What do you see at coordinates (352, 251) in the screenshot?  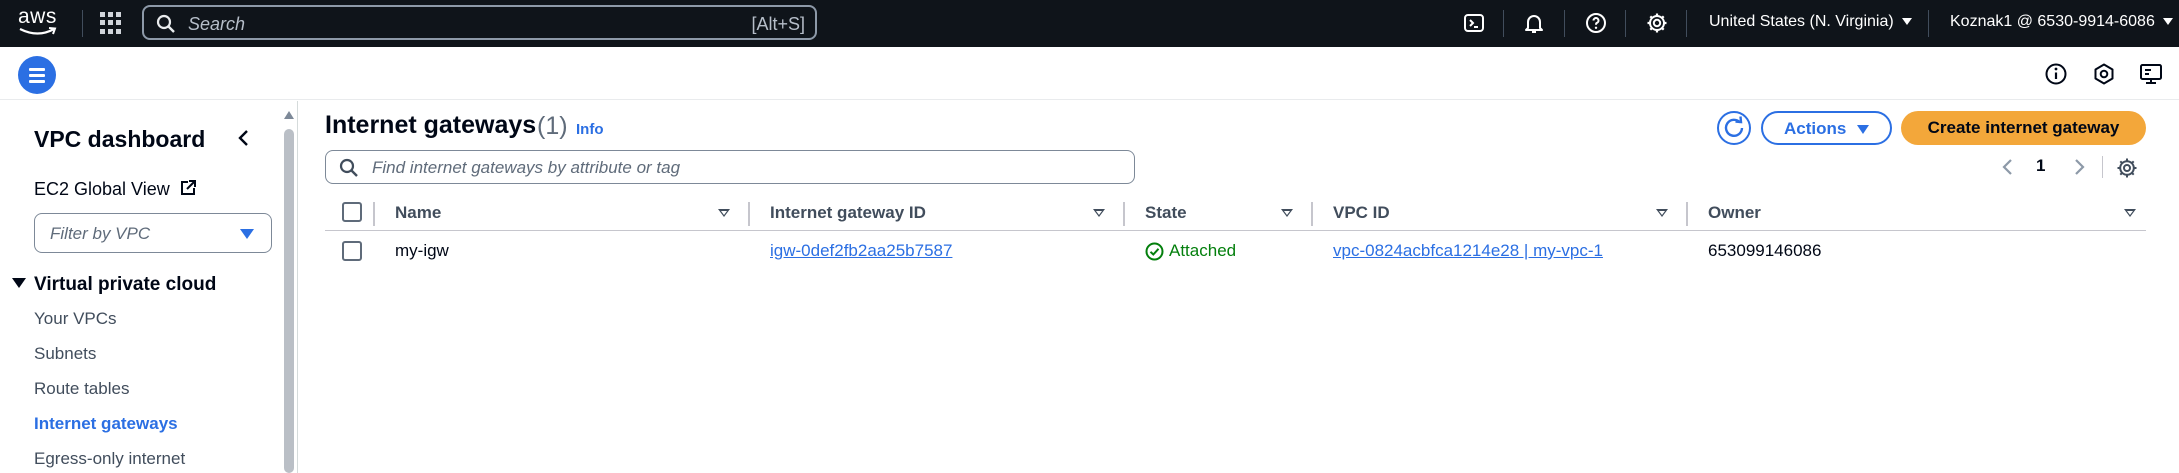 I see `row-checkbox` at bounding box center [352, 251].